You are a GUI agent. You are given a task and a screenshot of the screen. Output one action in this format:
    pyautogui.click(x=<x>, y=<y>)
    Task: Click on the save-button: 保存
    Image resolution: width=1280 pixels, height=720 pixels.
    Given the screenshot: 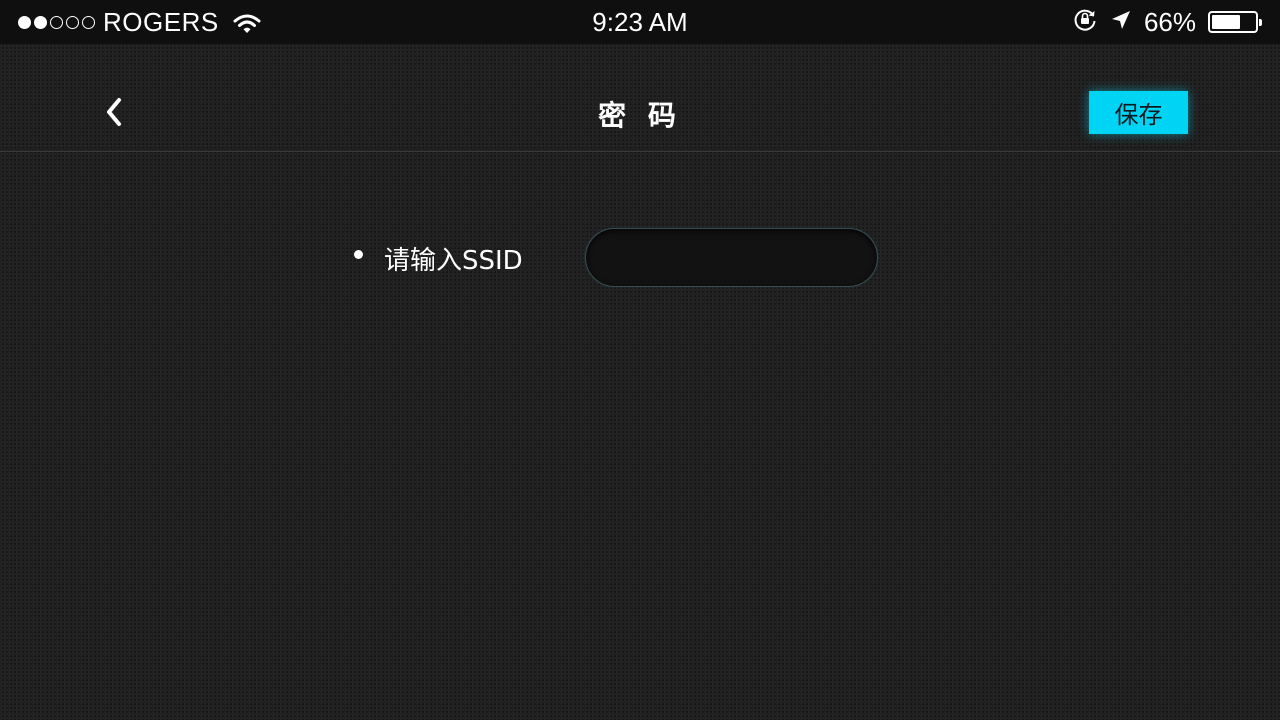 What is the action you would take?
    pyautogui.click(x=1138, y=112)
    